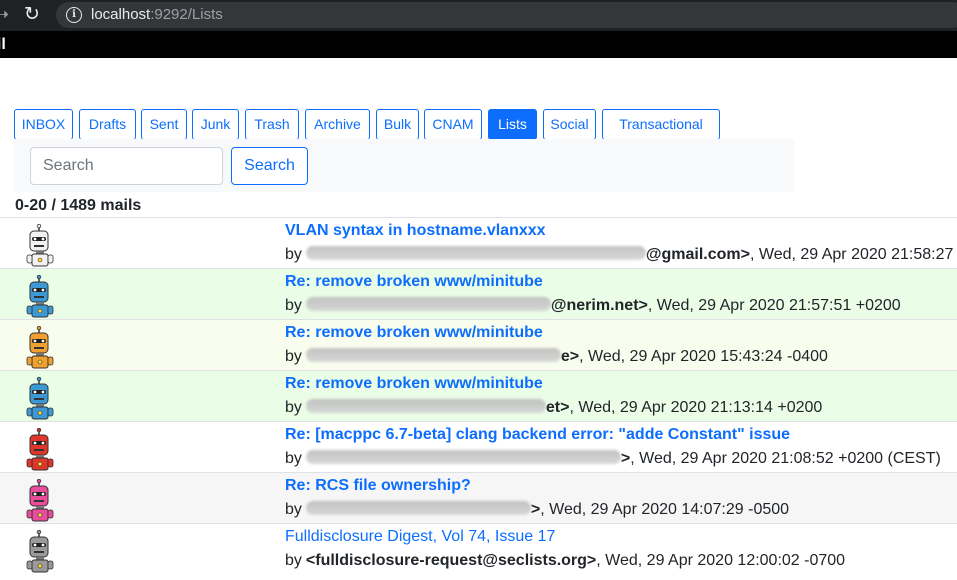 Image resolution: width=957 pixels, height=580 pixels. I want to click on folder-tab-sent: Sent, so click(164, 124).